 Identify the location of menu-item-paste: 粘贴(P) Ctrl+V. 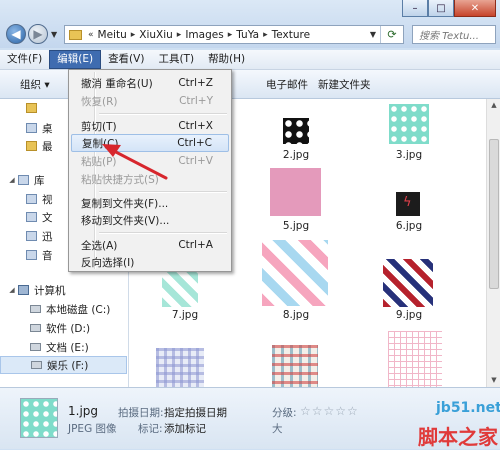
(150, 161).